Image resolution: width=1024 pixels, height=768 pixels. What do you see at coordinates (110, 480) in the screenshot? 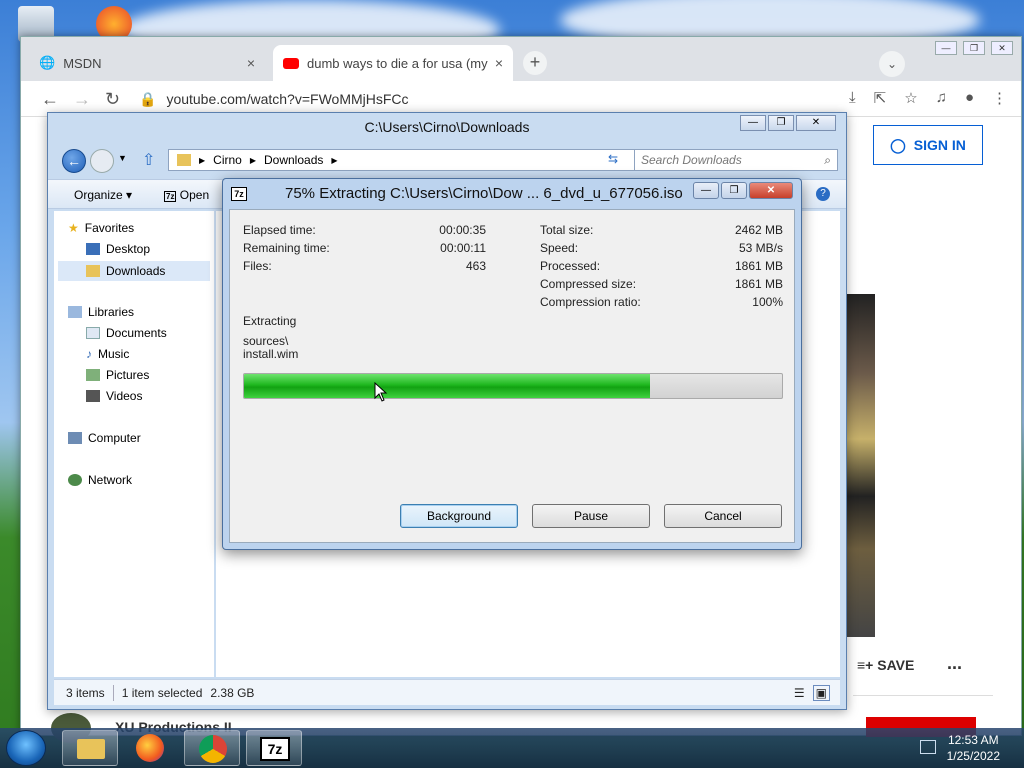
I see `nav-label: Network` at bounding box center [110, 480].